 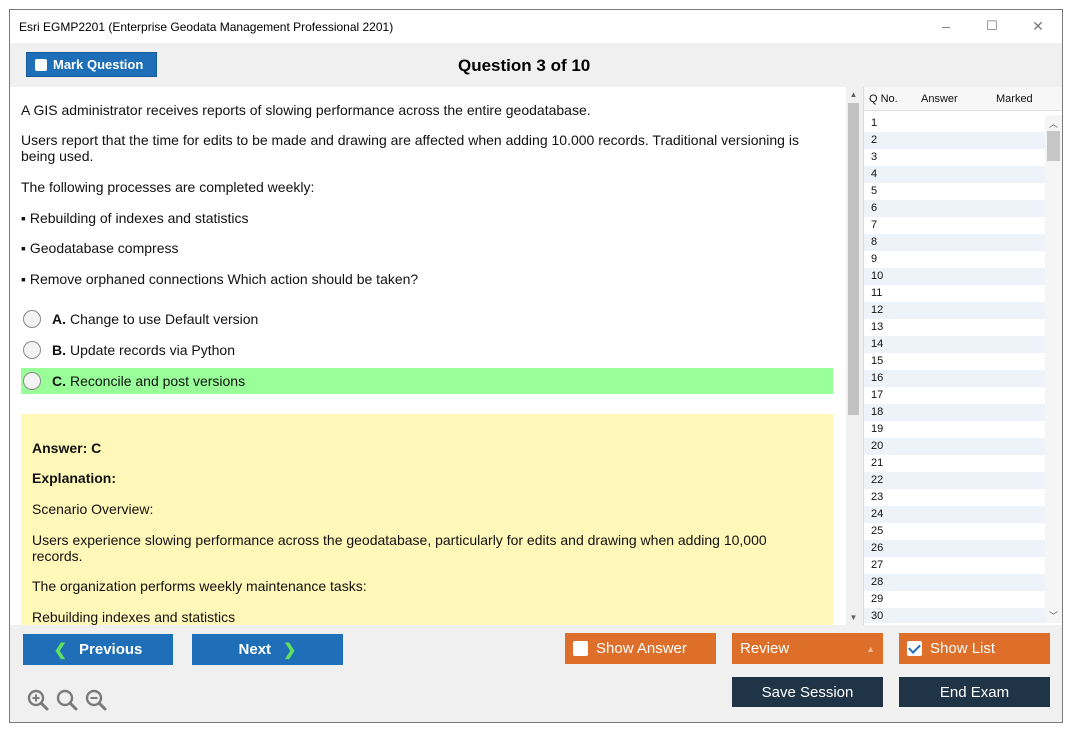 What do you see at coordinates (524, 65) in the screenshot?
I see `question-title: Question 3 of 10` at bounding box center [524, 65].